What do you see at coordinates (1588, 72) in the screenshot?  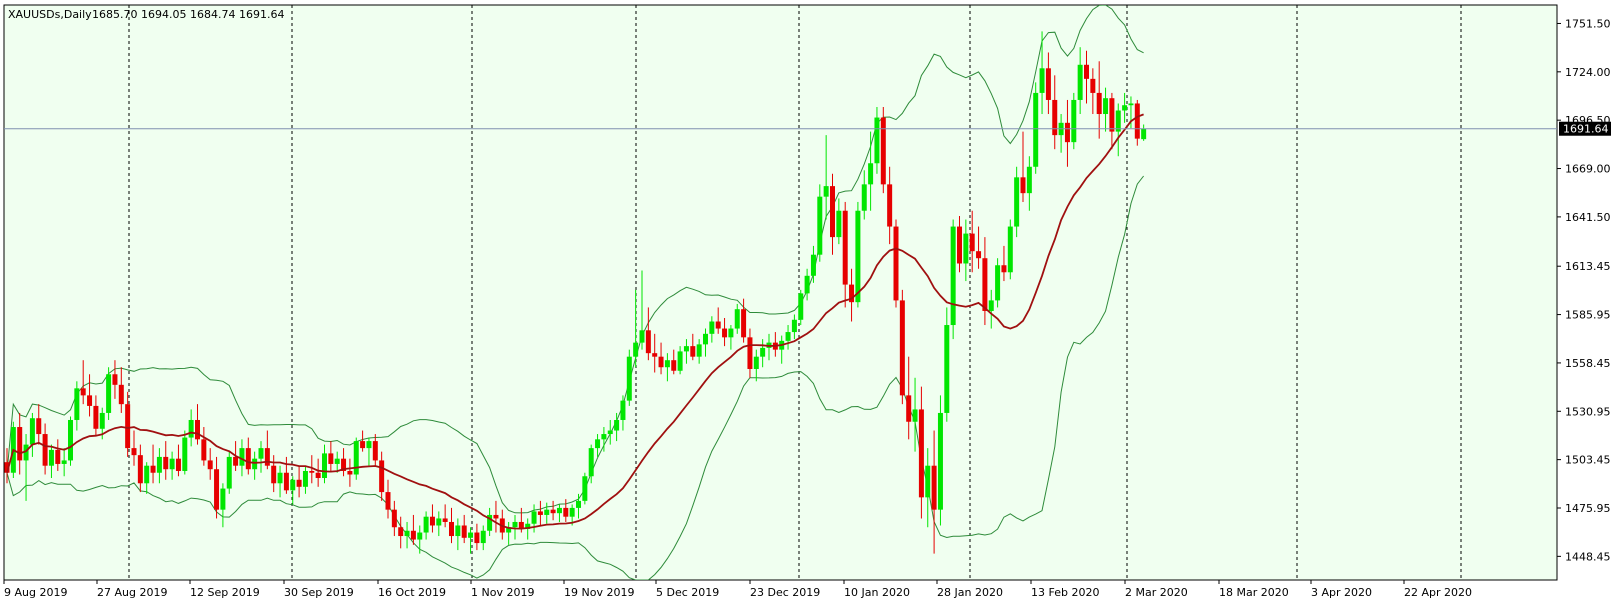 I see `y-tick-label: 1724.00` at bounding box center [1588, 72].